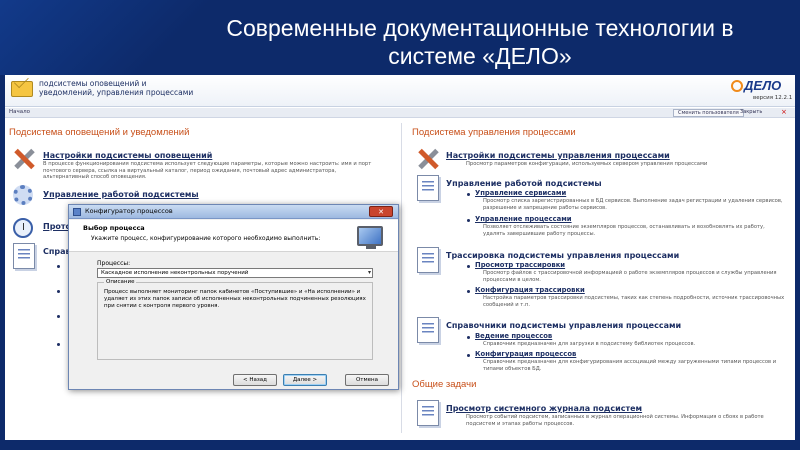 The height and width of the screenshot is (450, 800). Describe the element at coordinates (784, 112) in the screenshot. I see `close-icon: ×` at that location.